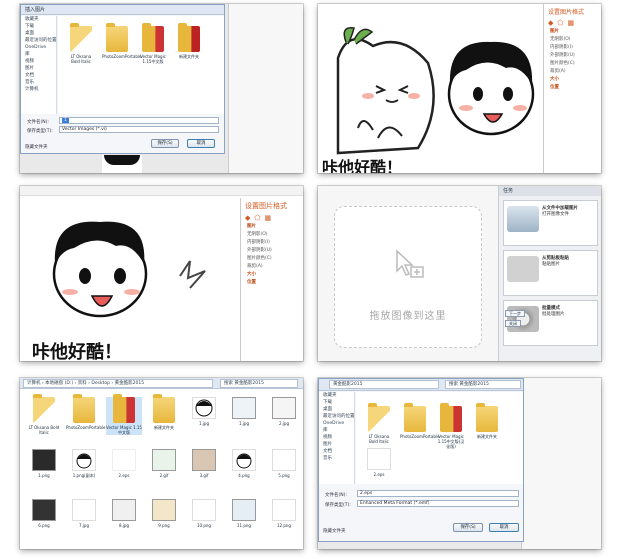 The width and height of the screenshot is (636, 559). What do you see at coordinates (244, 513) in the screenshot?
I see `file-item: 11.png` at bounding box center [244, 513].